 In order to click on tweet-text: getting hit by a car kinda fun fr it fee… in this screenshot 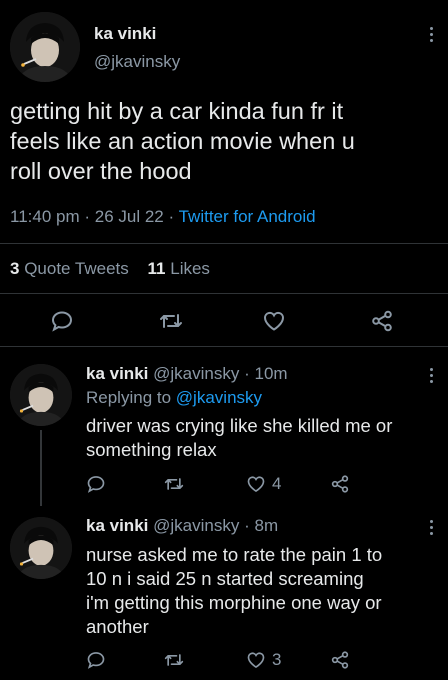, I will do `click(225, 141)`.